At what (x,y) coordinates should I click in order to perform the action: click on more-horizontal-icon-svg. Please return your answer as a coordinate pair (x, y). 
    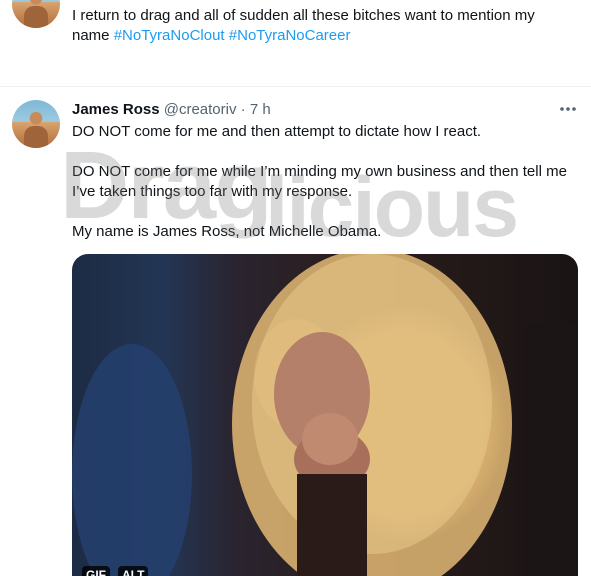
    Looking at the image, I should click on (568, 109).